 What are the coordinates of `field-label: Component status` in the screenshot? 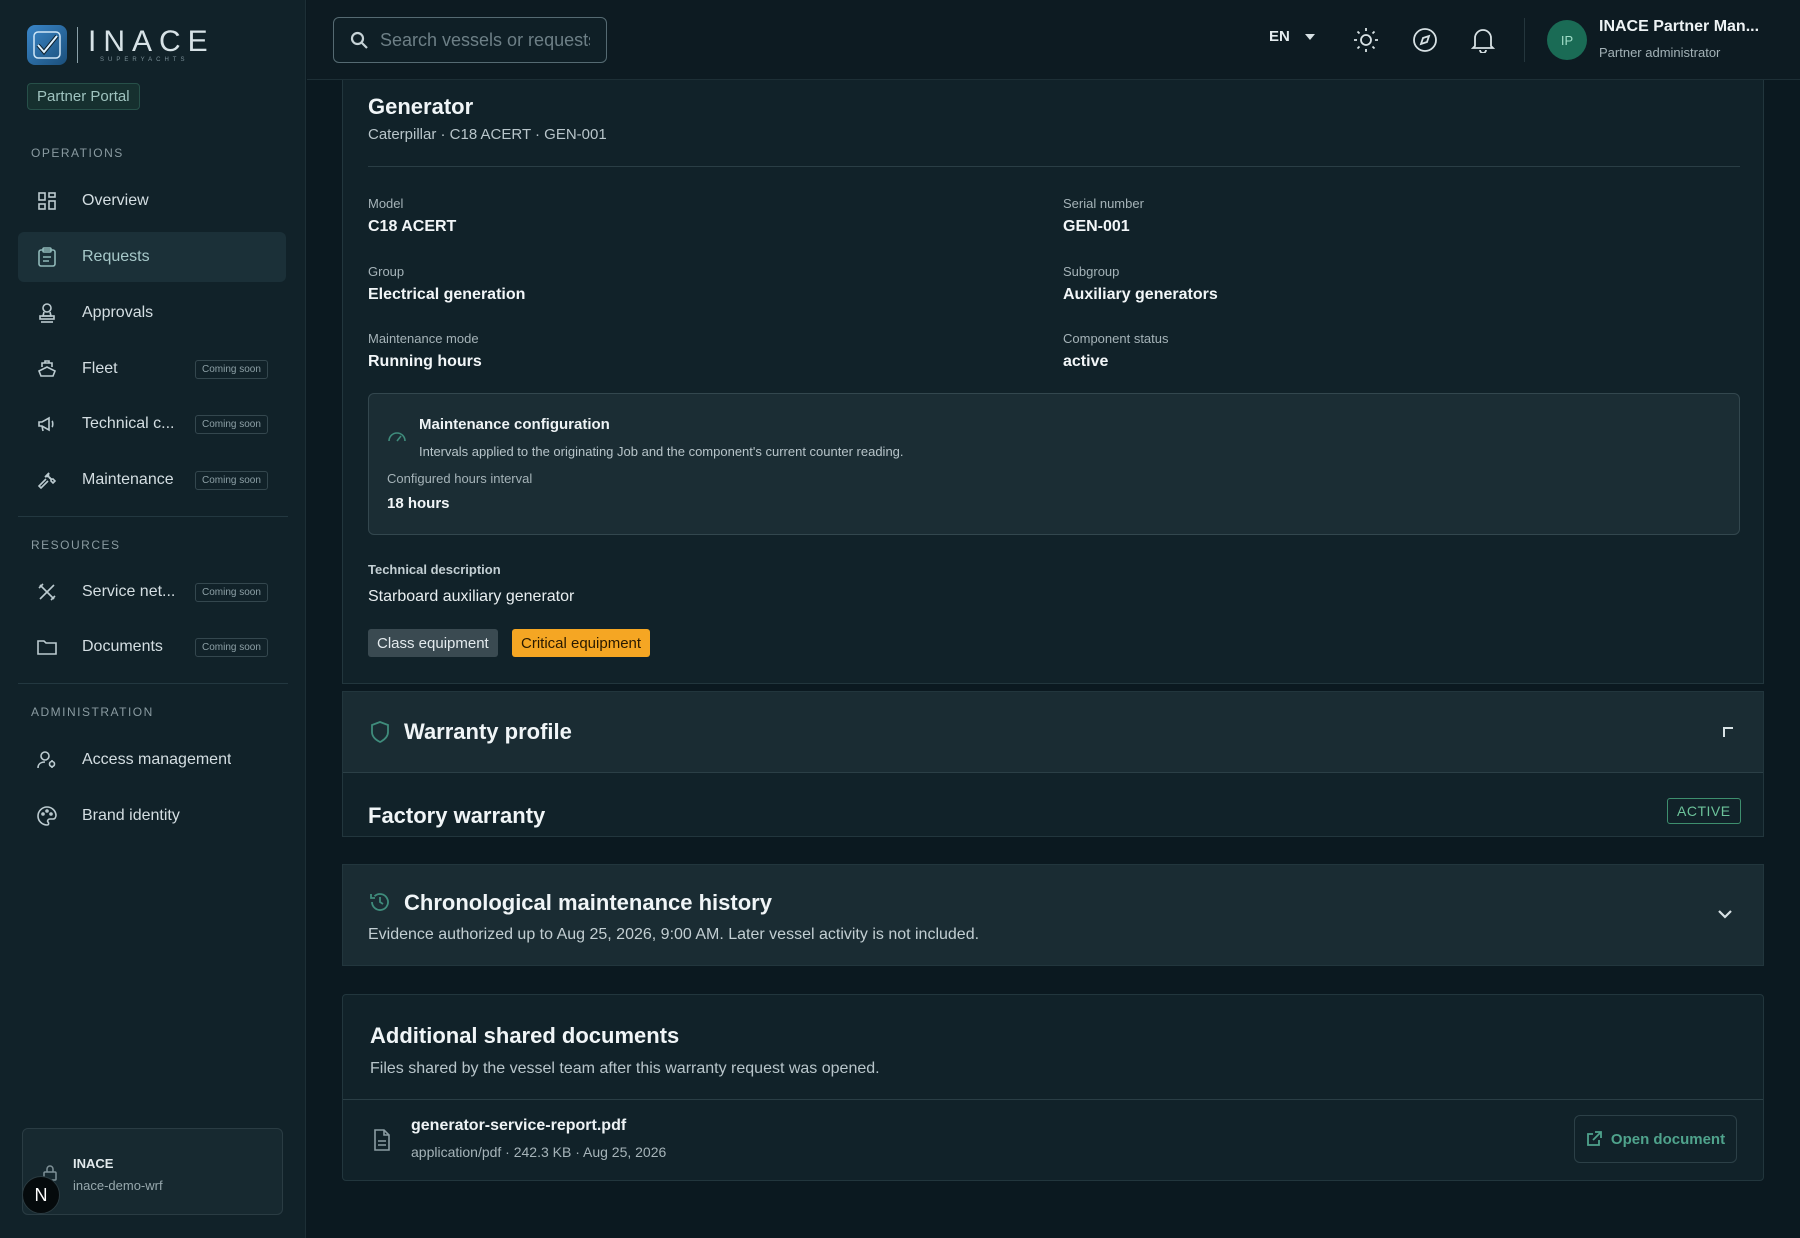 It's located at (1116, 338).